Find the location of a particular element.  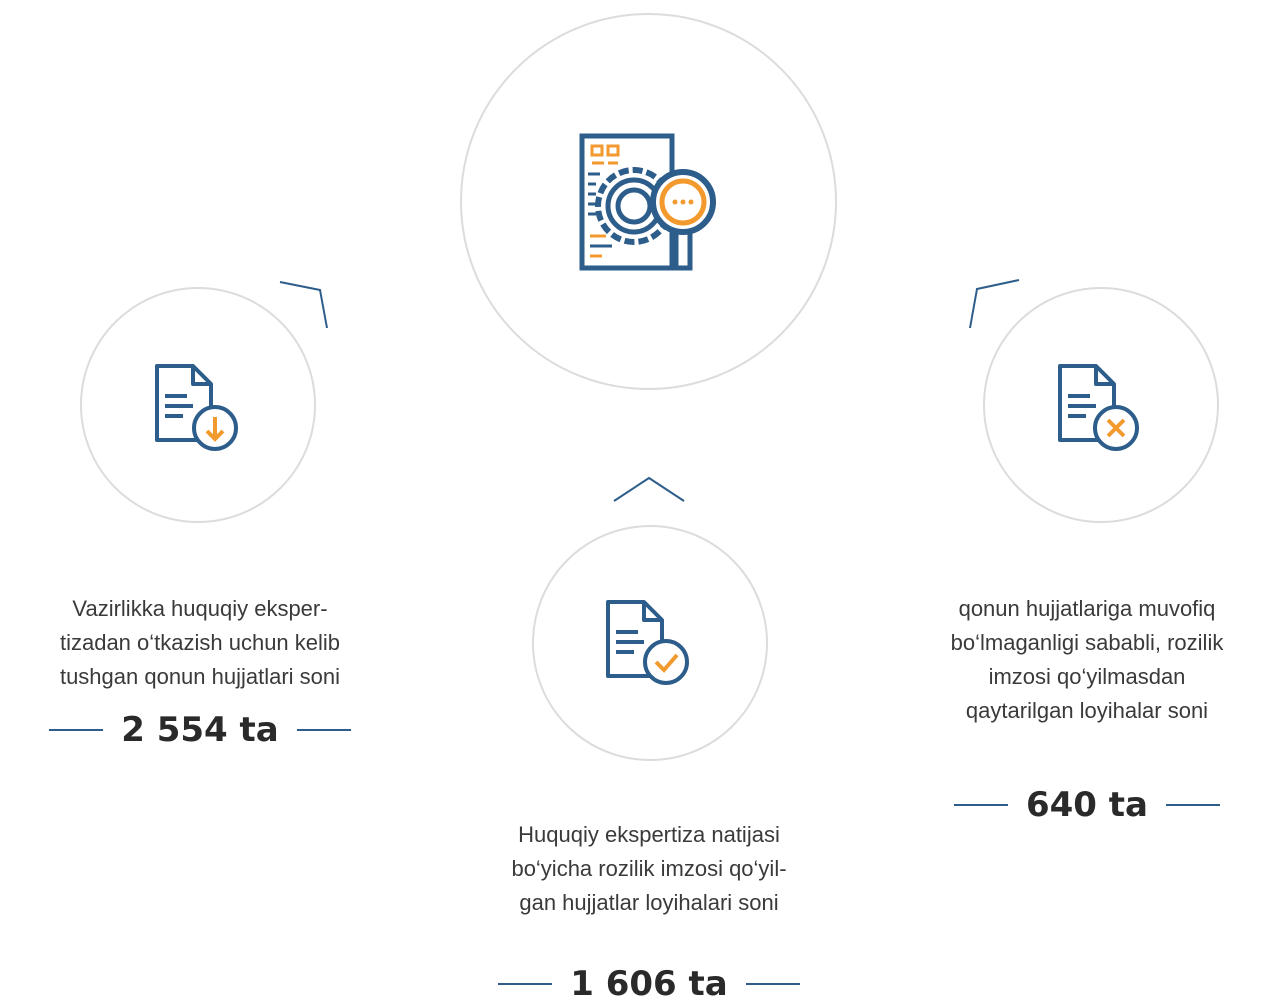

description-line: Huquqiy ekspertiza natijasi is located at coordinates (649, 834).